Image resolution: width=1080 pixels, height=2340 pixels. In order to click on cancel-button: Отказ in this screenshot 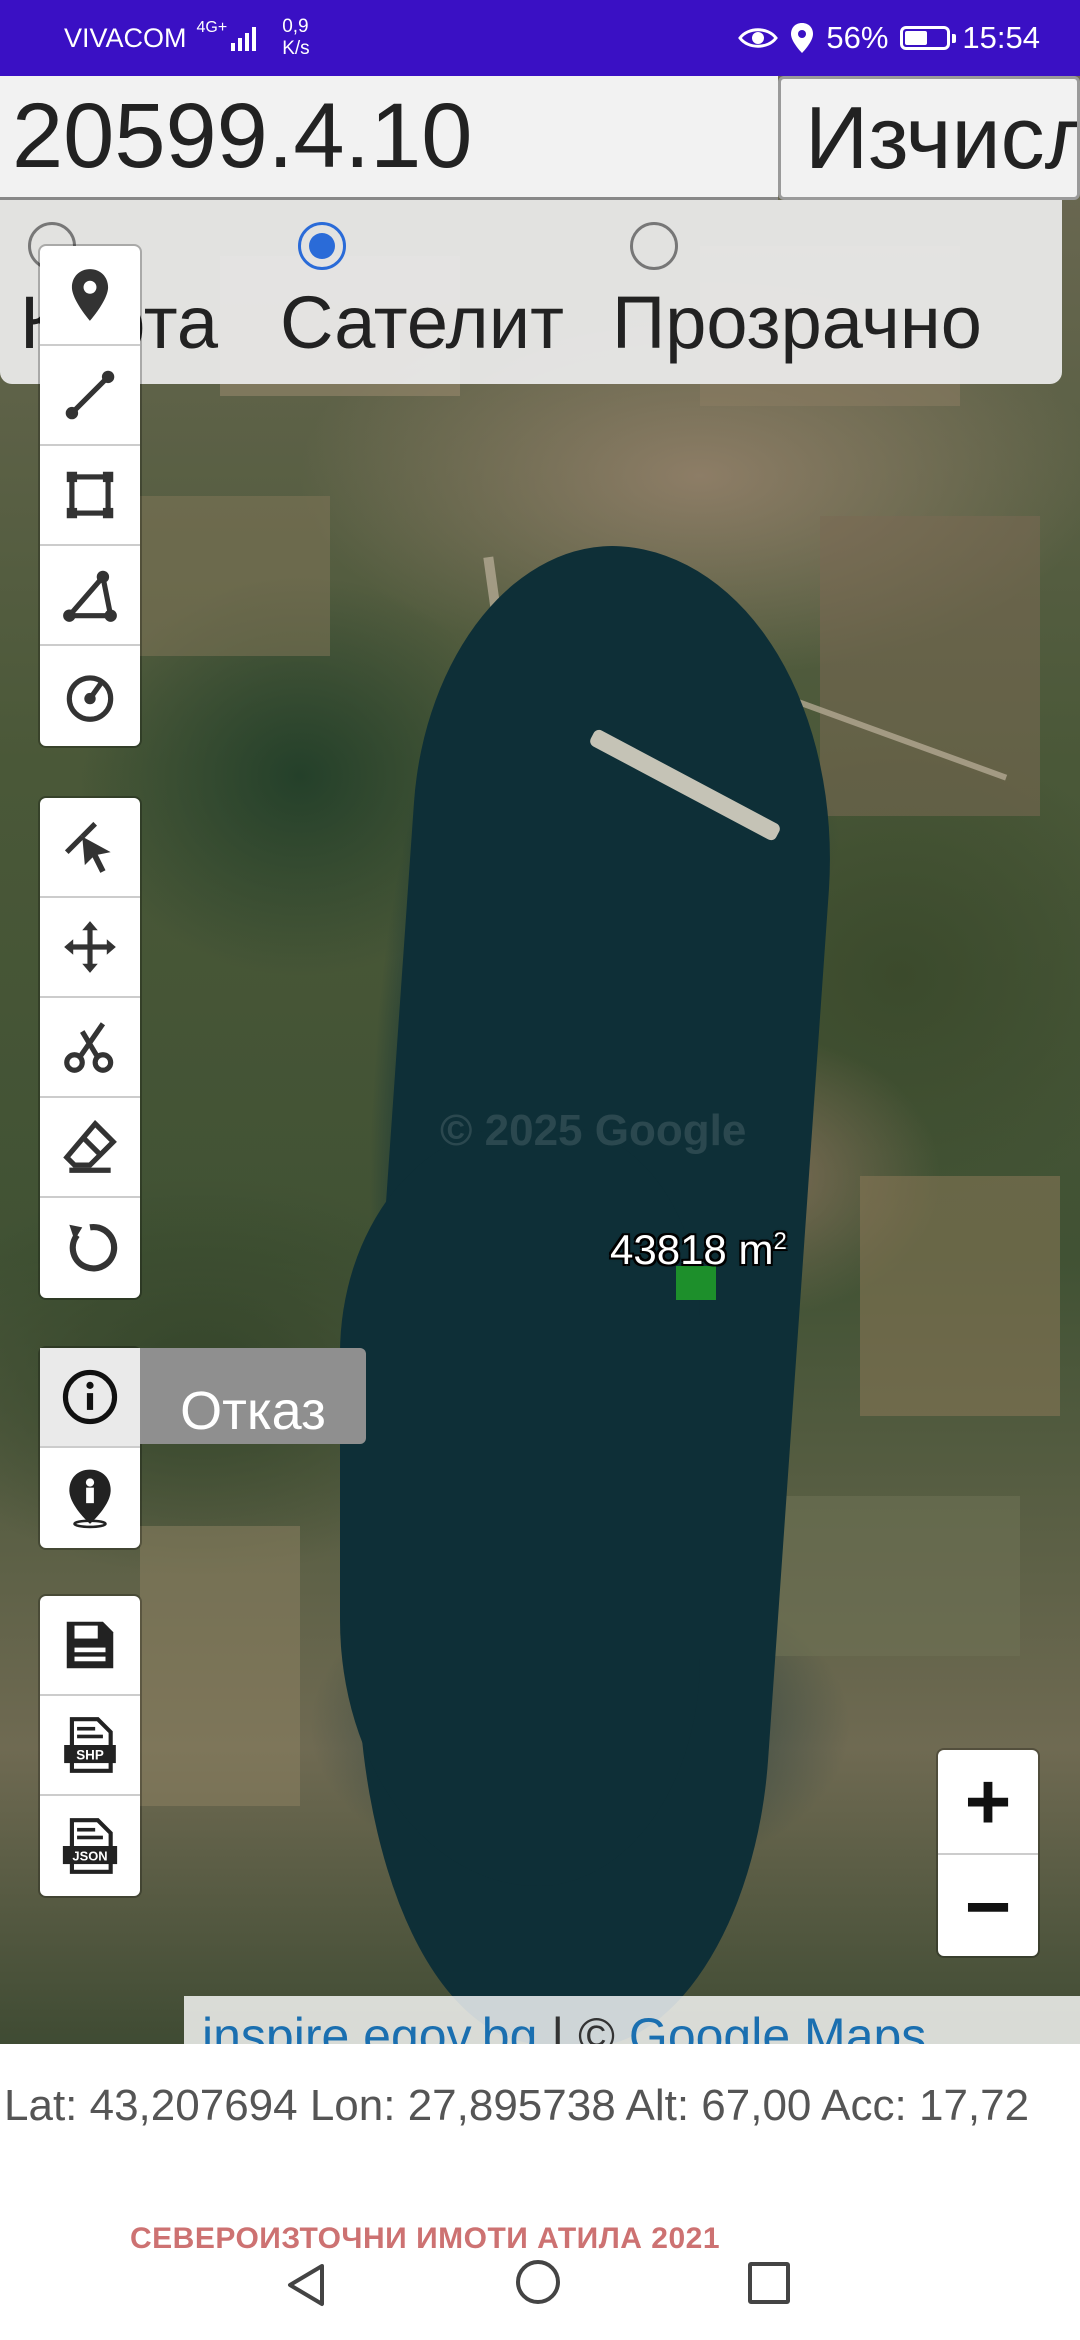, I will do `click(253, 1396)`.